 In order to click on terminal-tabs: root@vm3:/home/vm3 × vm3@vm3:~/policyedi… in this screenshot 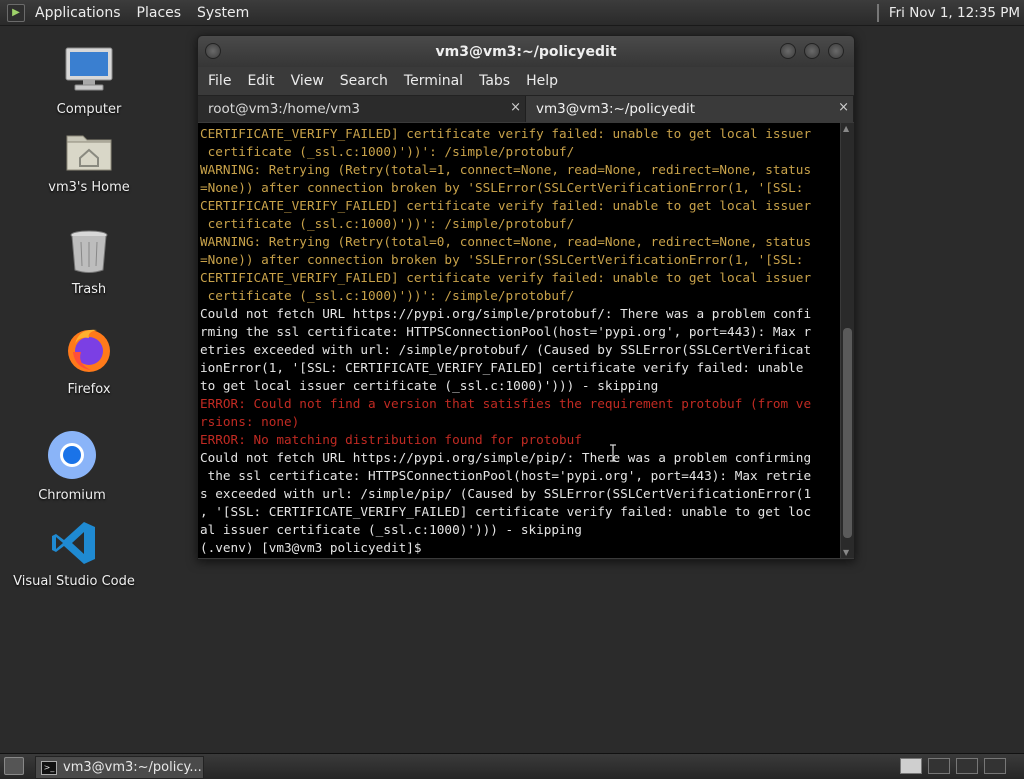, I will do `click(526, 108)`.